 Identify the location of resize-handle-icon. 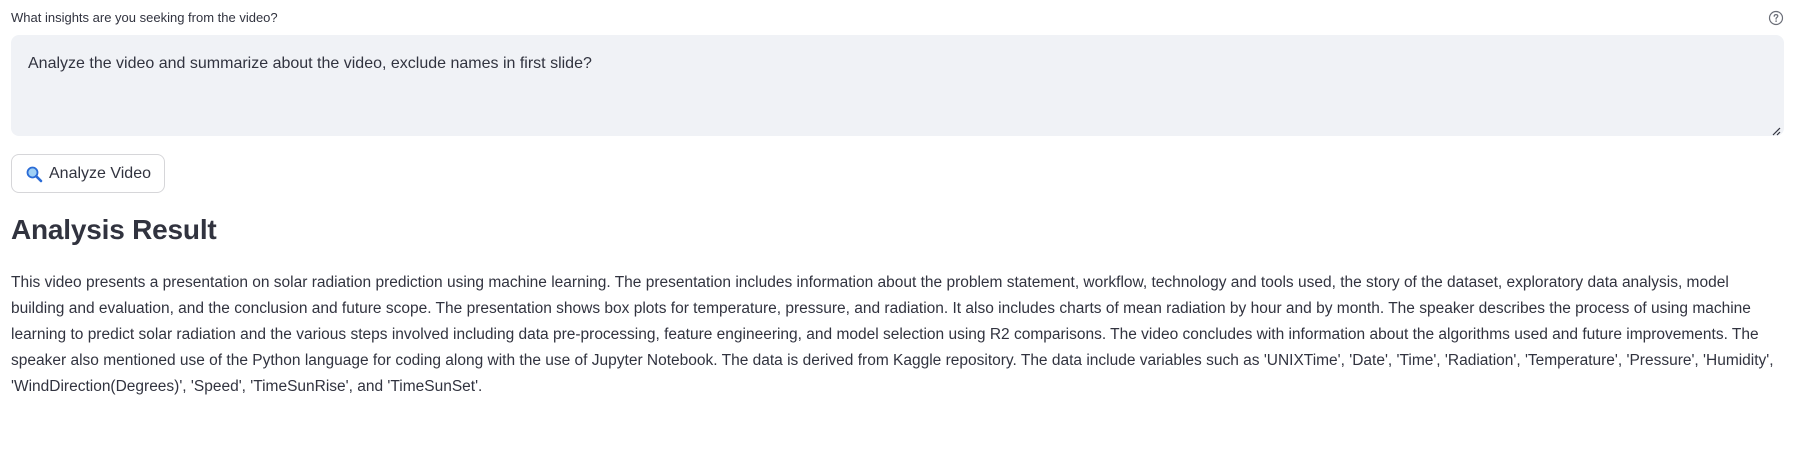
(1776, 129).